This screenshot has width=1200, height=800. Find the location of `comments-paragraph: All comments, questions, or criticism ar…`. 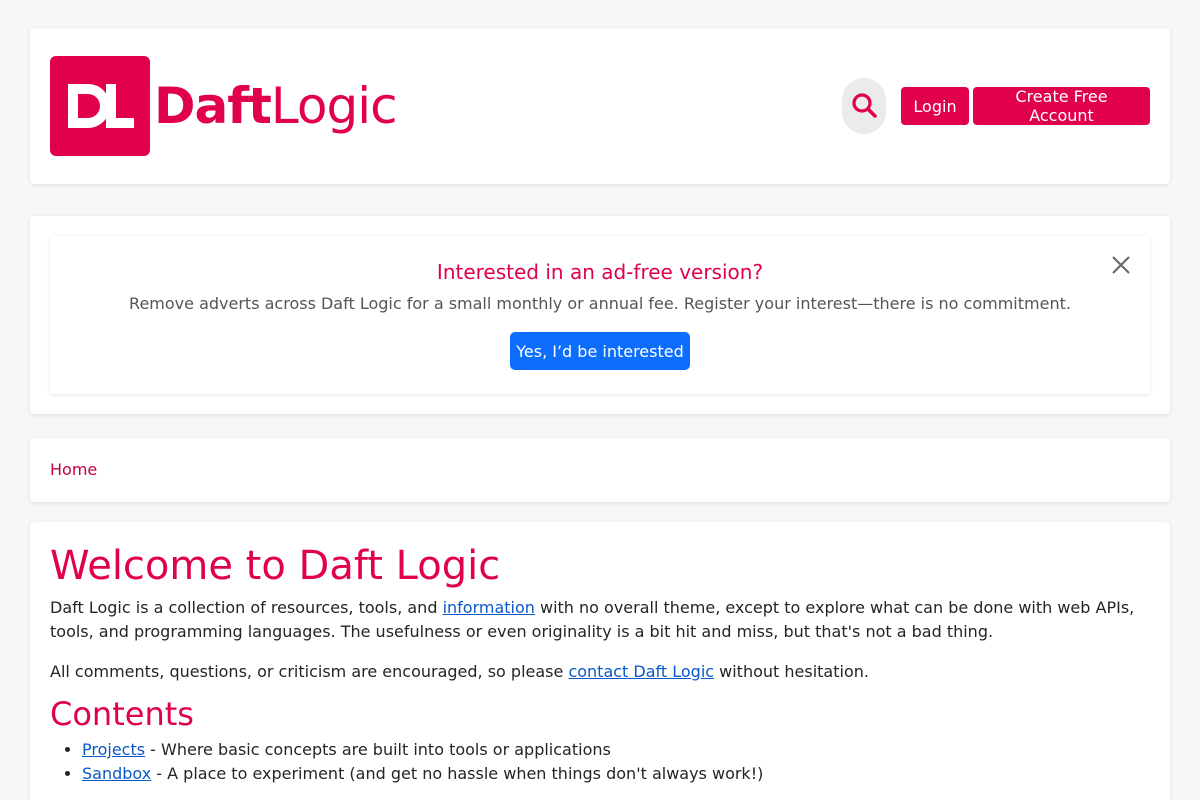

comments-paragraph: All comments, questions, or criticism ar… is located at coordinates (600, 672).